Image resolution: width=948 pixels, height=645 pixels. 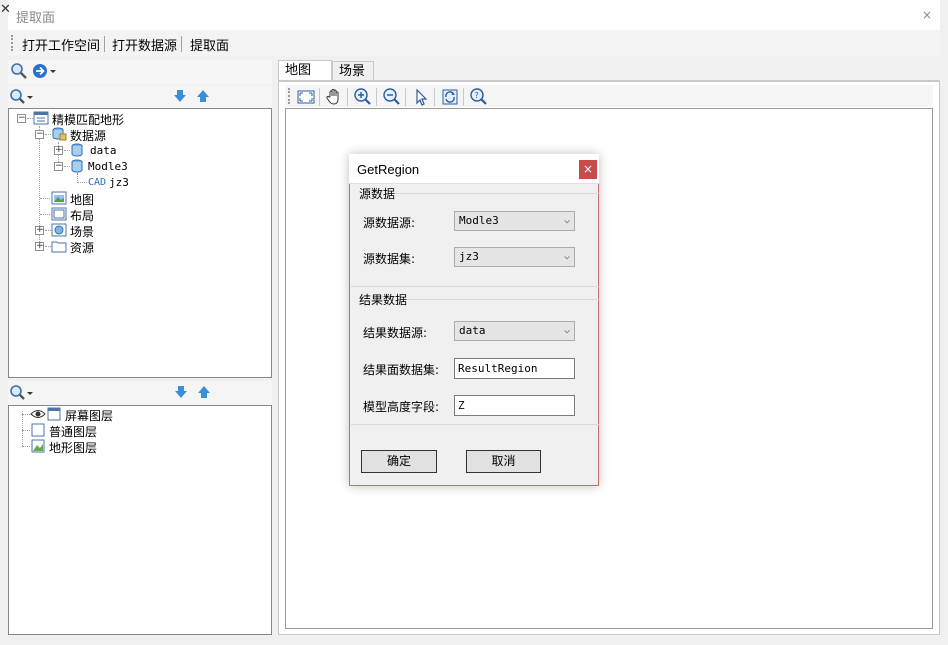 I want to click on select-icon, so click(x=421, y=97).